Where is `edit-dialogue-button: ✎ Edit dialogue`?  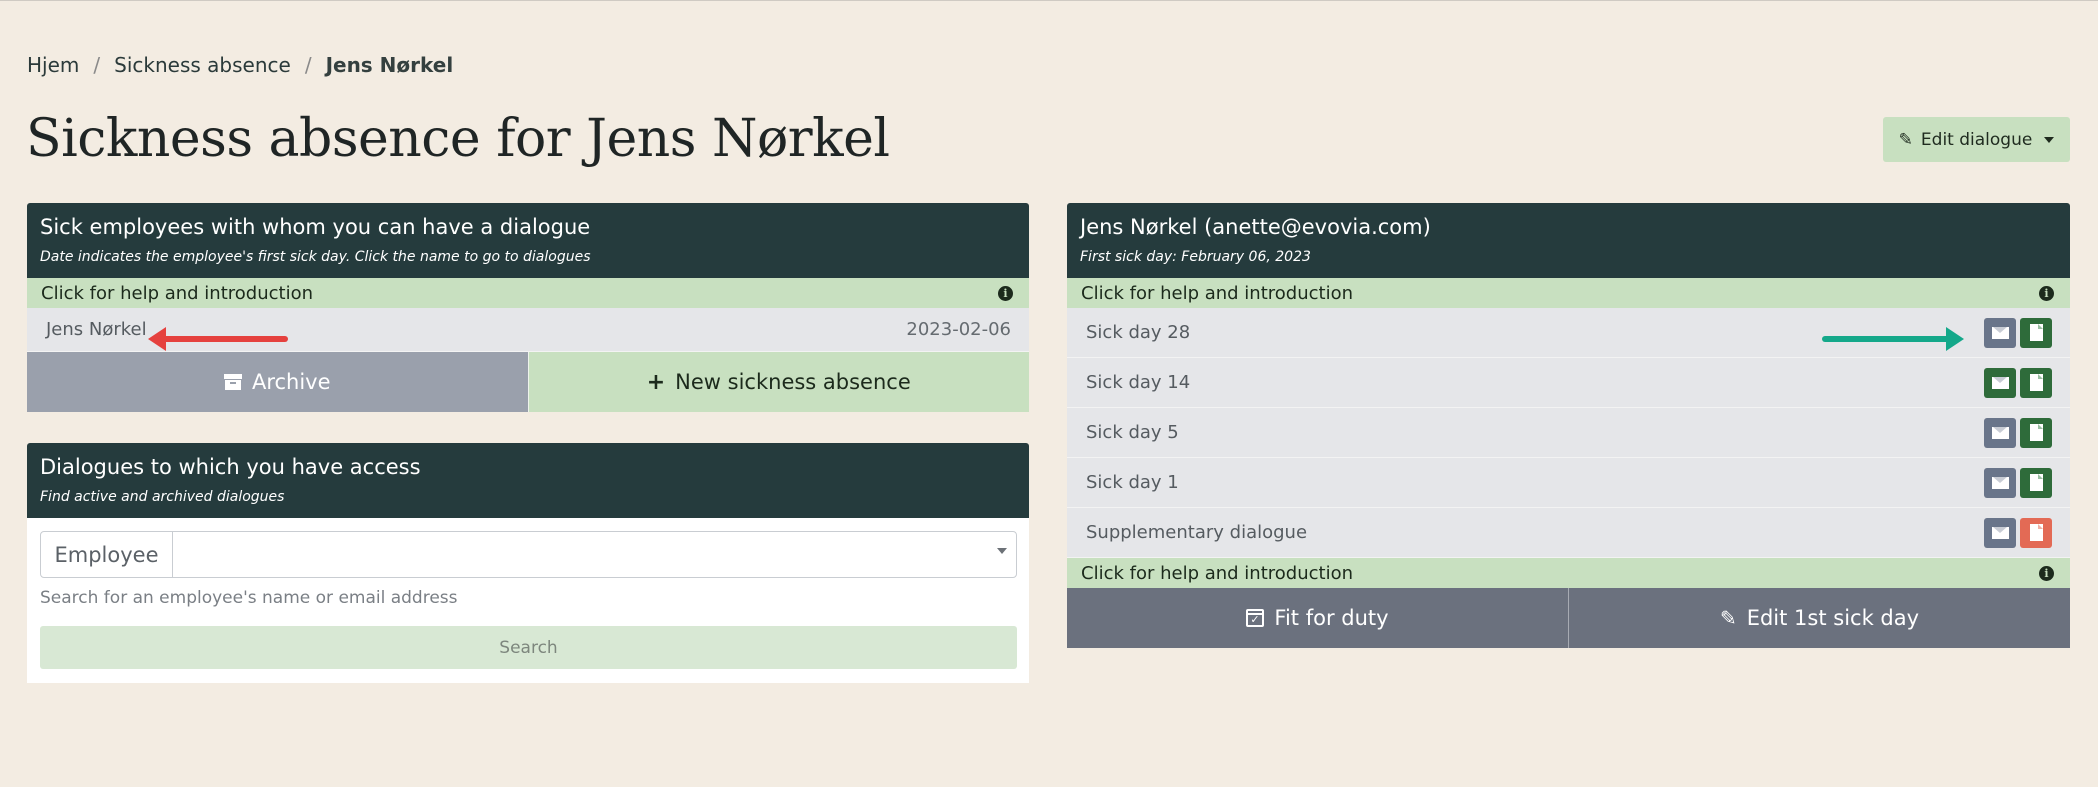
edit-dialogue-button: ✎ Edit dialogue is located at coordinates (1976, 139).